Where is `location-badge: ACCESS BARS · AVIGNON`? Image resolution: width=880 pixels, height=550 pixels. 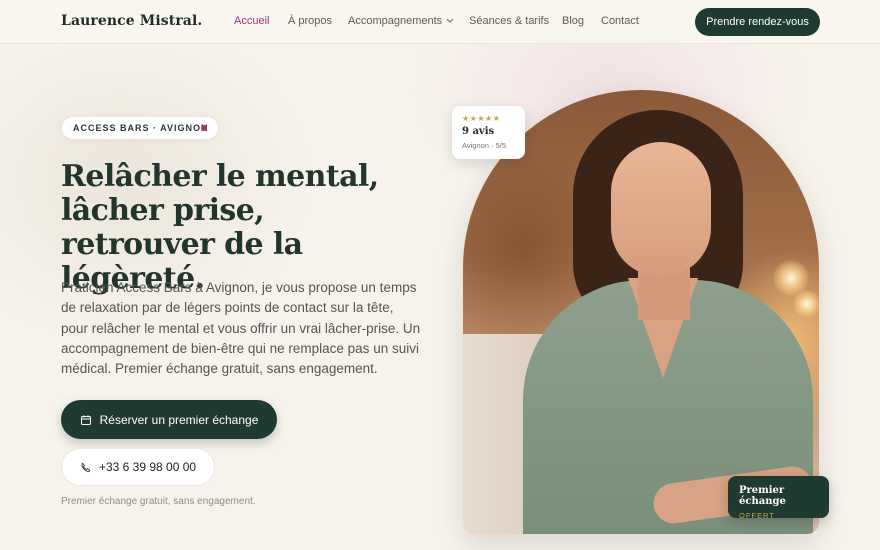
location-badge: ACCESS BARS · AVIGNON is located at coordinates (140, 128).